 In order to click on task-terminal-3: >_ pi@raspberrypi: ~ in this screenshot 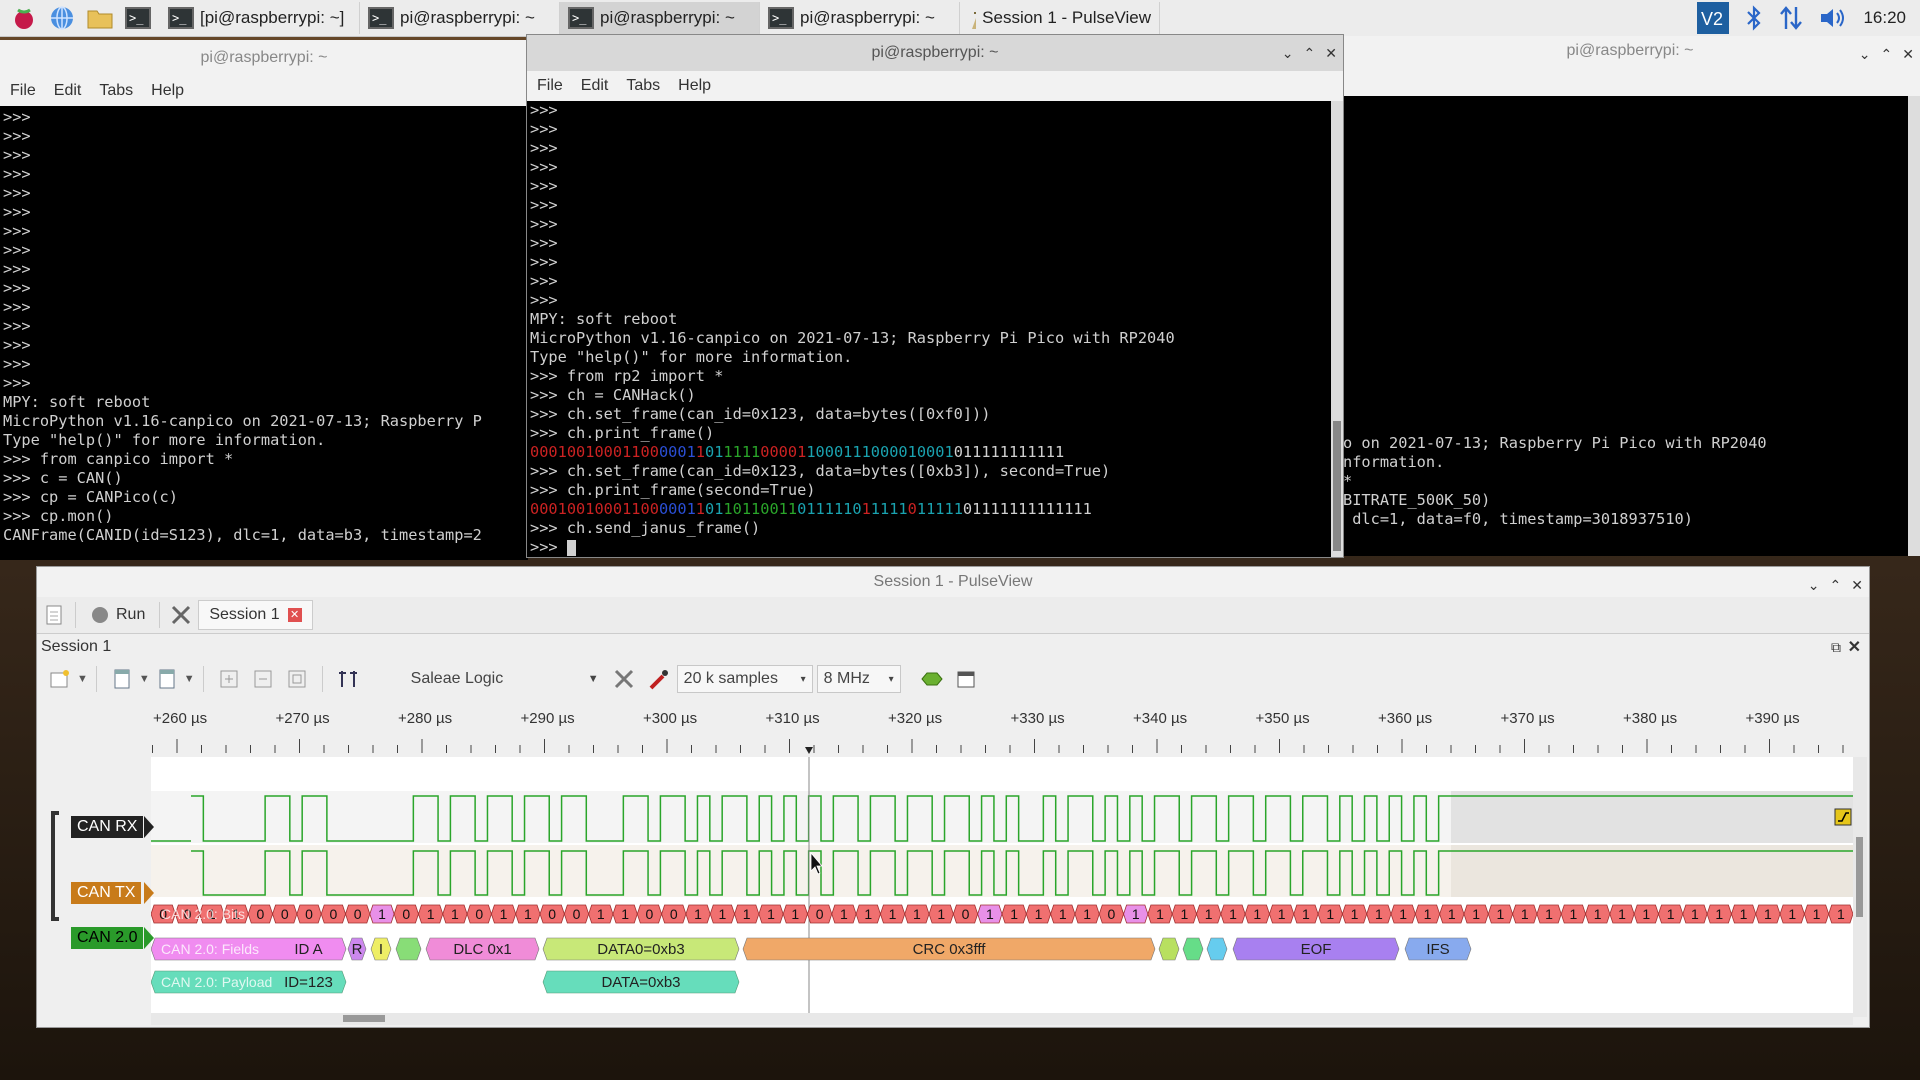, I will do `click(660, 18)`.